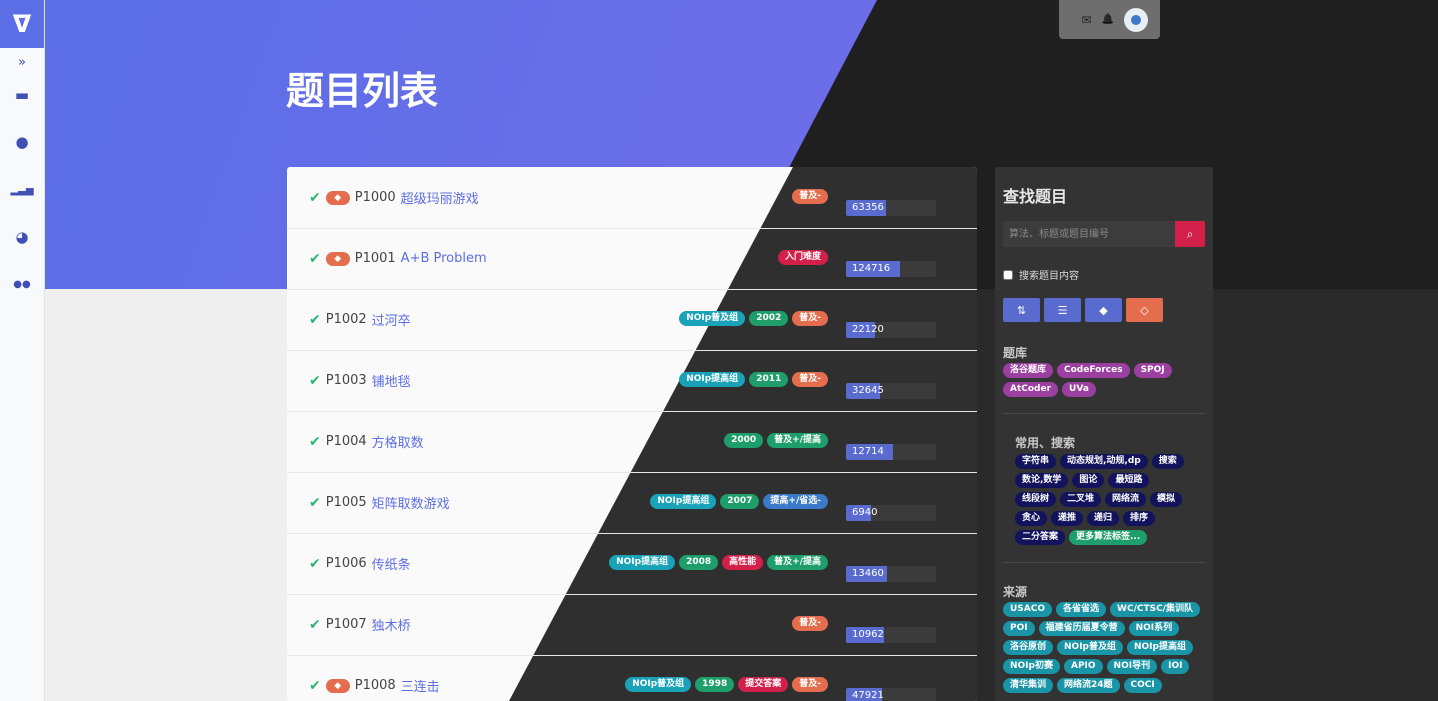 The image size is (1438, 701). Describe the element at coordinates (1081, 628) in the screenshot. I see `filter-chip: 福建省历届夏令营` at that location.